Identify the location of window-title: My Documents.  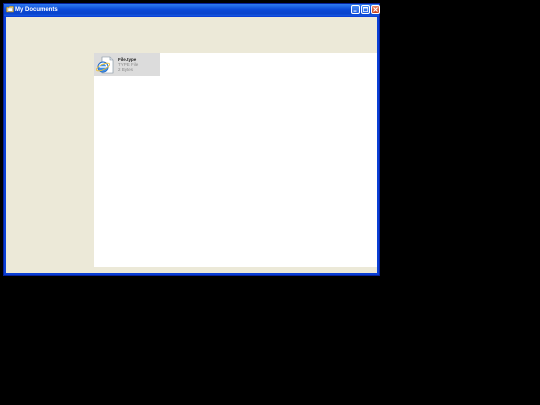
(36, 10).